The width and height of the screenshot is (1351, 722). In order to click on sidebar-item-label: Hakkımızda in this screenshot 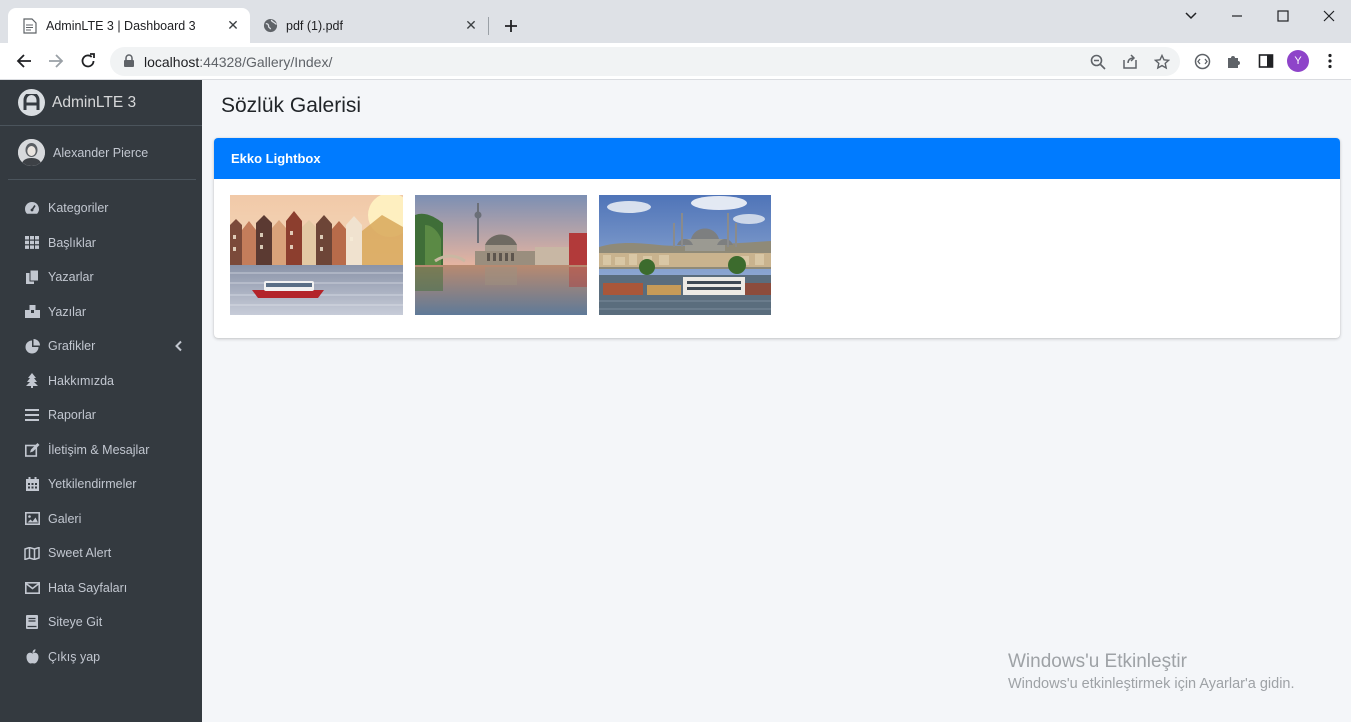, I will do `click(81, 380)`.